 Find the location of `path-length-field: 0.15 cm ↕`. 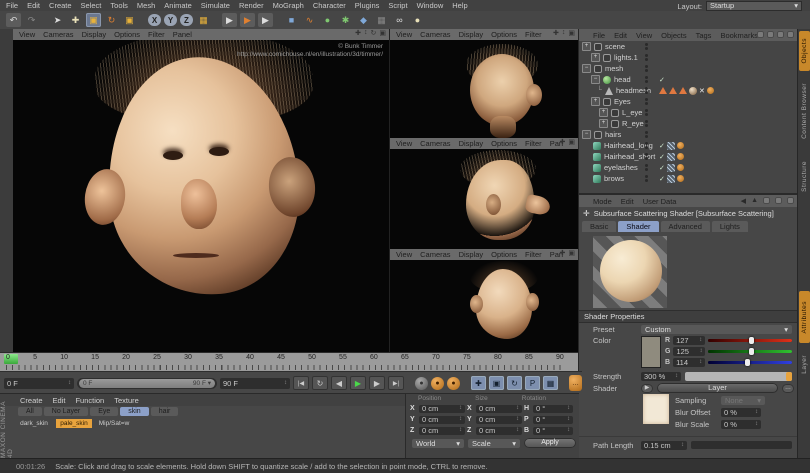

path-length-field: 0.15 cm ↕ is located at coordinates (664, 445).